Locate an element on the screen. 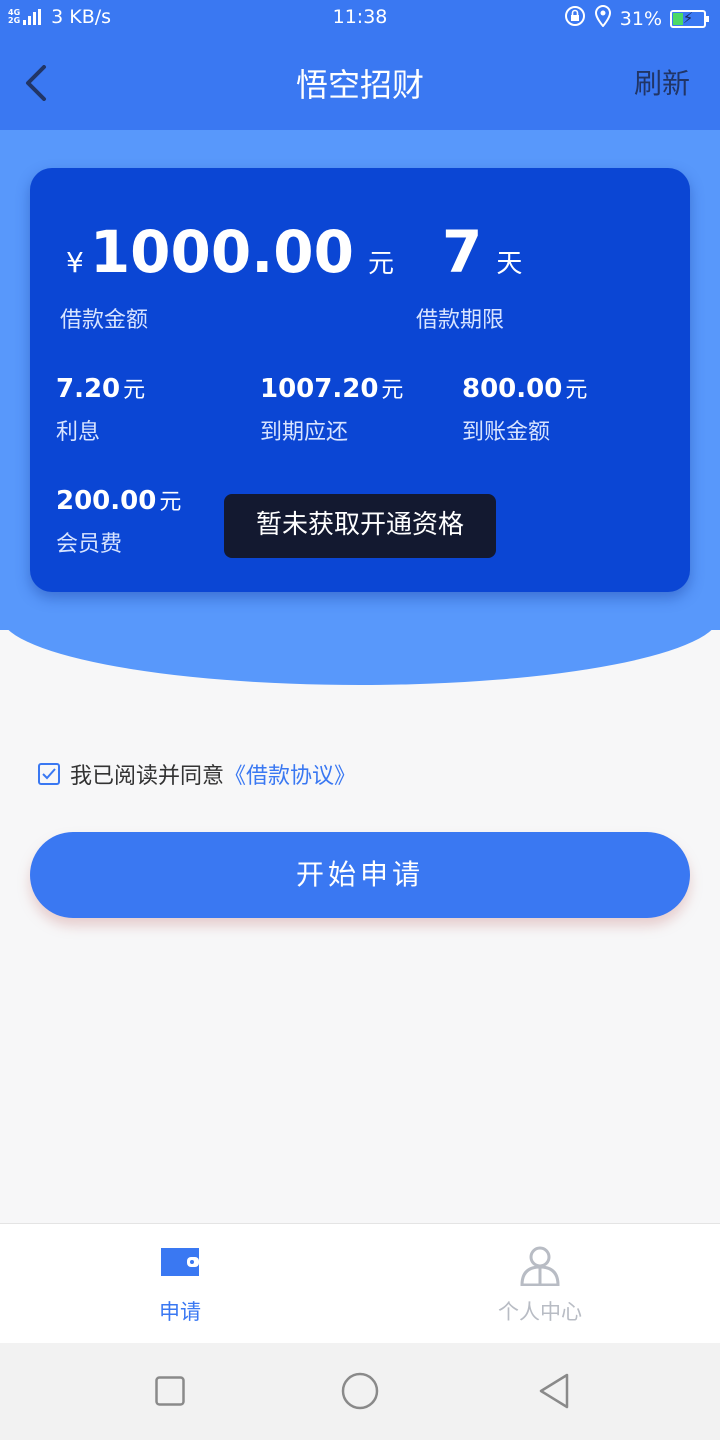 The image size is (720, 1440). loan-amount: ¥ 1000.00 元 is located at coordinates (230, 252).